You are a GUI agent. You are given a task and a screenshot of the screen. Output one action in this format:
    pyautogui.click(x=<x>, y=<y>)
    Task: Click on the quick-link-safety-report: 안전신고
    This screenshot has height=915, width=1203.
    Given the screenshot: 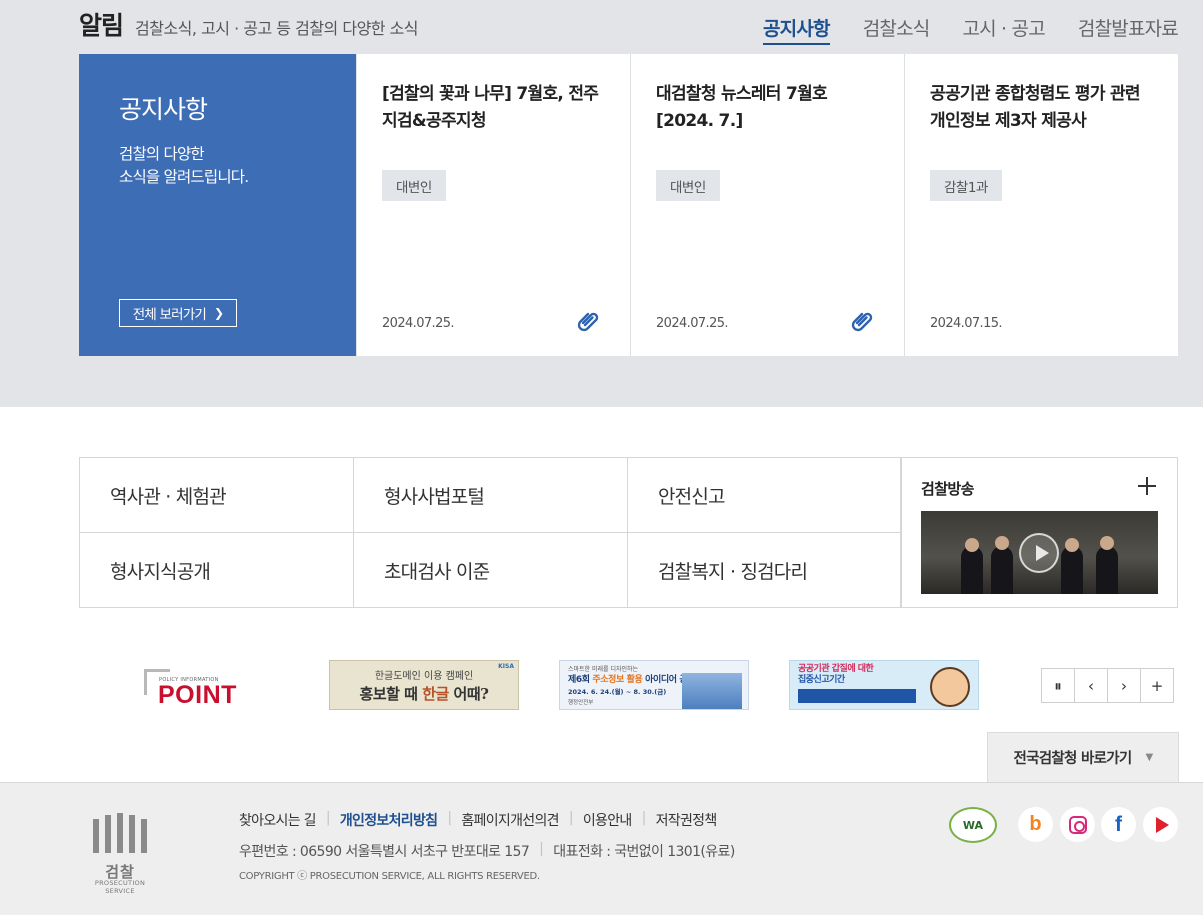 What is the action you would take?
    pyautogui.click(x=765, y=495)
    